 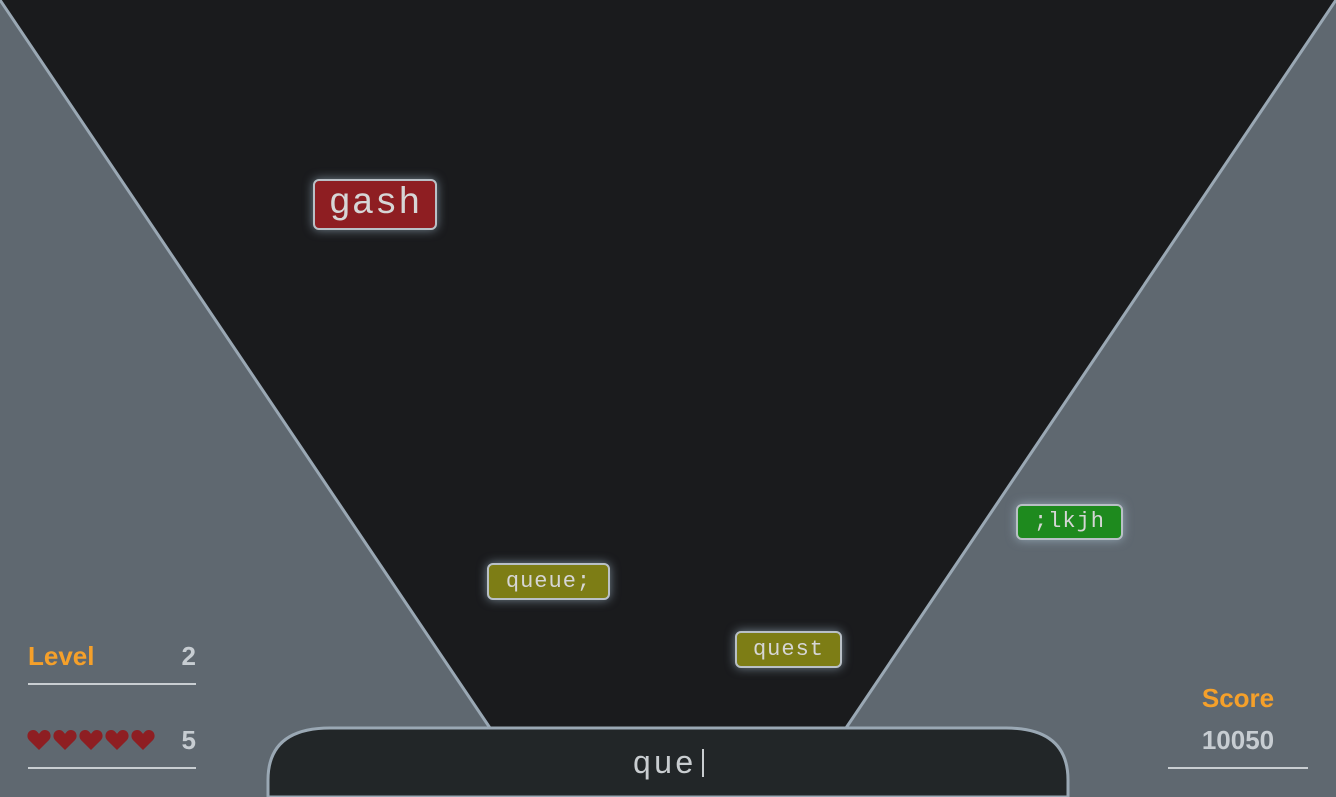 I want to click on falling-word-lkjh: ;lkjh, so click(x=1069, y=522).